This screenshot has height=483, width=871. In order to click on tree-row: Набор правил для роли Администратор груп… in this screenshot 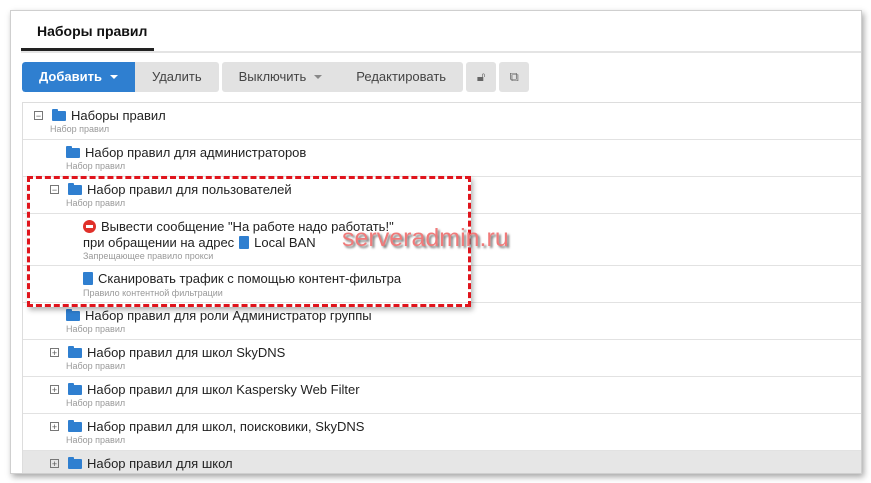, I will do `click(442, 321)`.